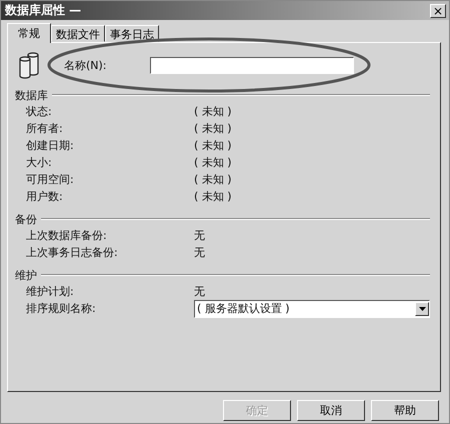 This screenshot has width=450, height=424. I want to click on close-button: ×, so click(438, 11).